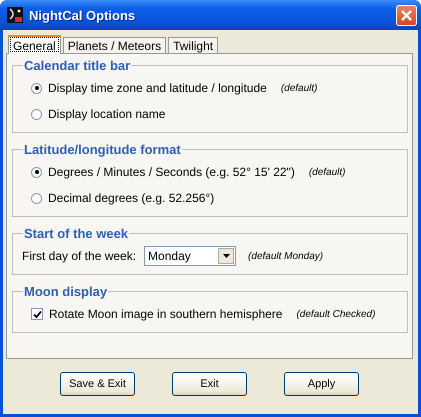 This screenshot has height=417, width=421. Describe the element at coordinates (34, 44) in the screenshot. I see `tab: General` at that location.